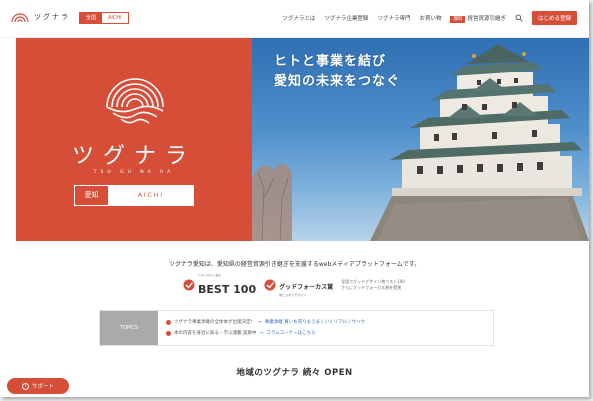 The image size is (593, 401). Describe the element at coordinates (151, 195) in the screenshot. I see `prefecture-en: AICHI` at that location.